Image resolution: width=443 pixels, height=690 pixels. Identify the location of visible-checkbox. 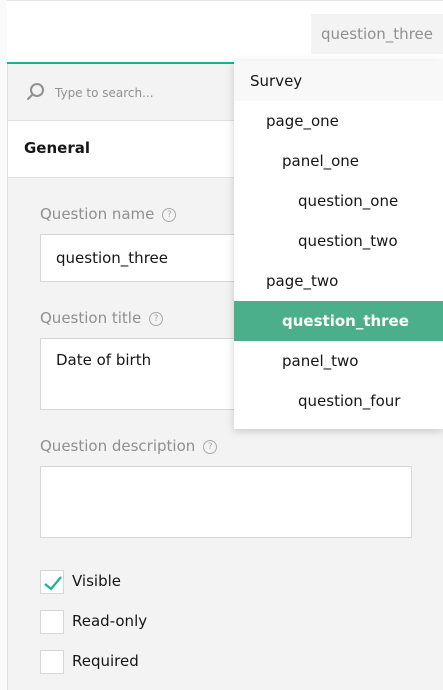
(52, 582).